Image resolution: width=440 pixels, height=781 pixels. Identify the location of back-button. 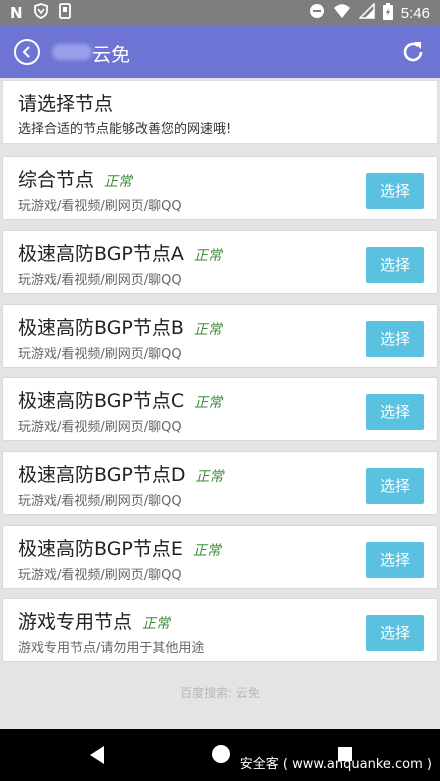
(27, 52).